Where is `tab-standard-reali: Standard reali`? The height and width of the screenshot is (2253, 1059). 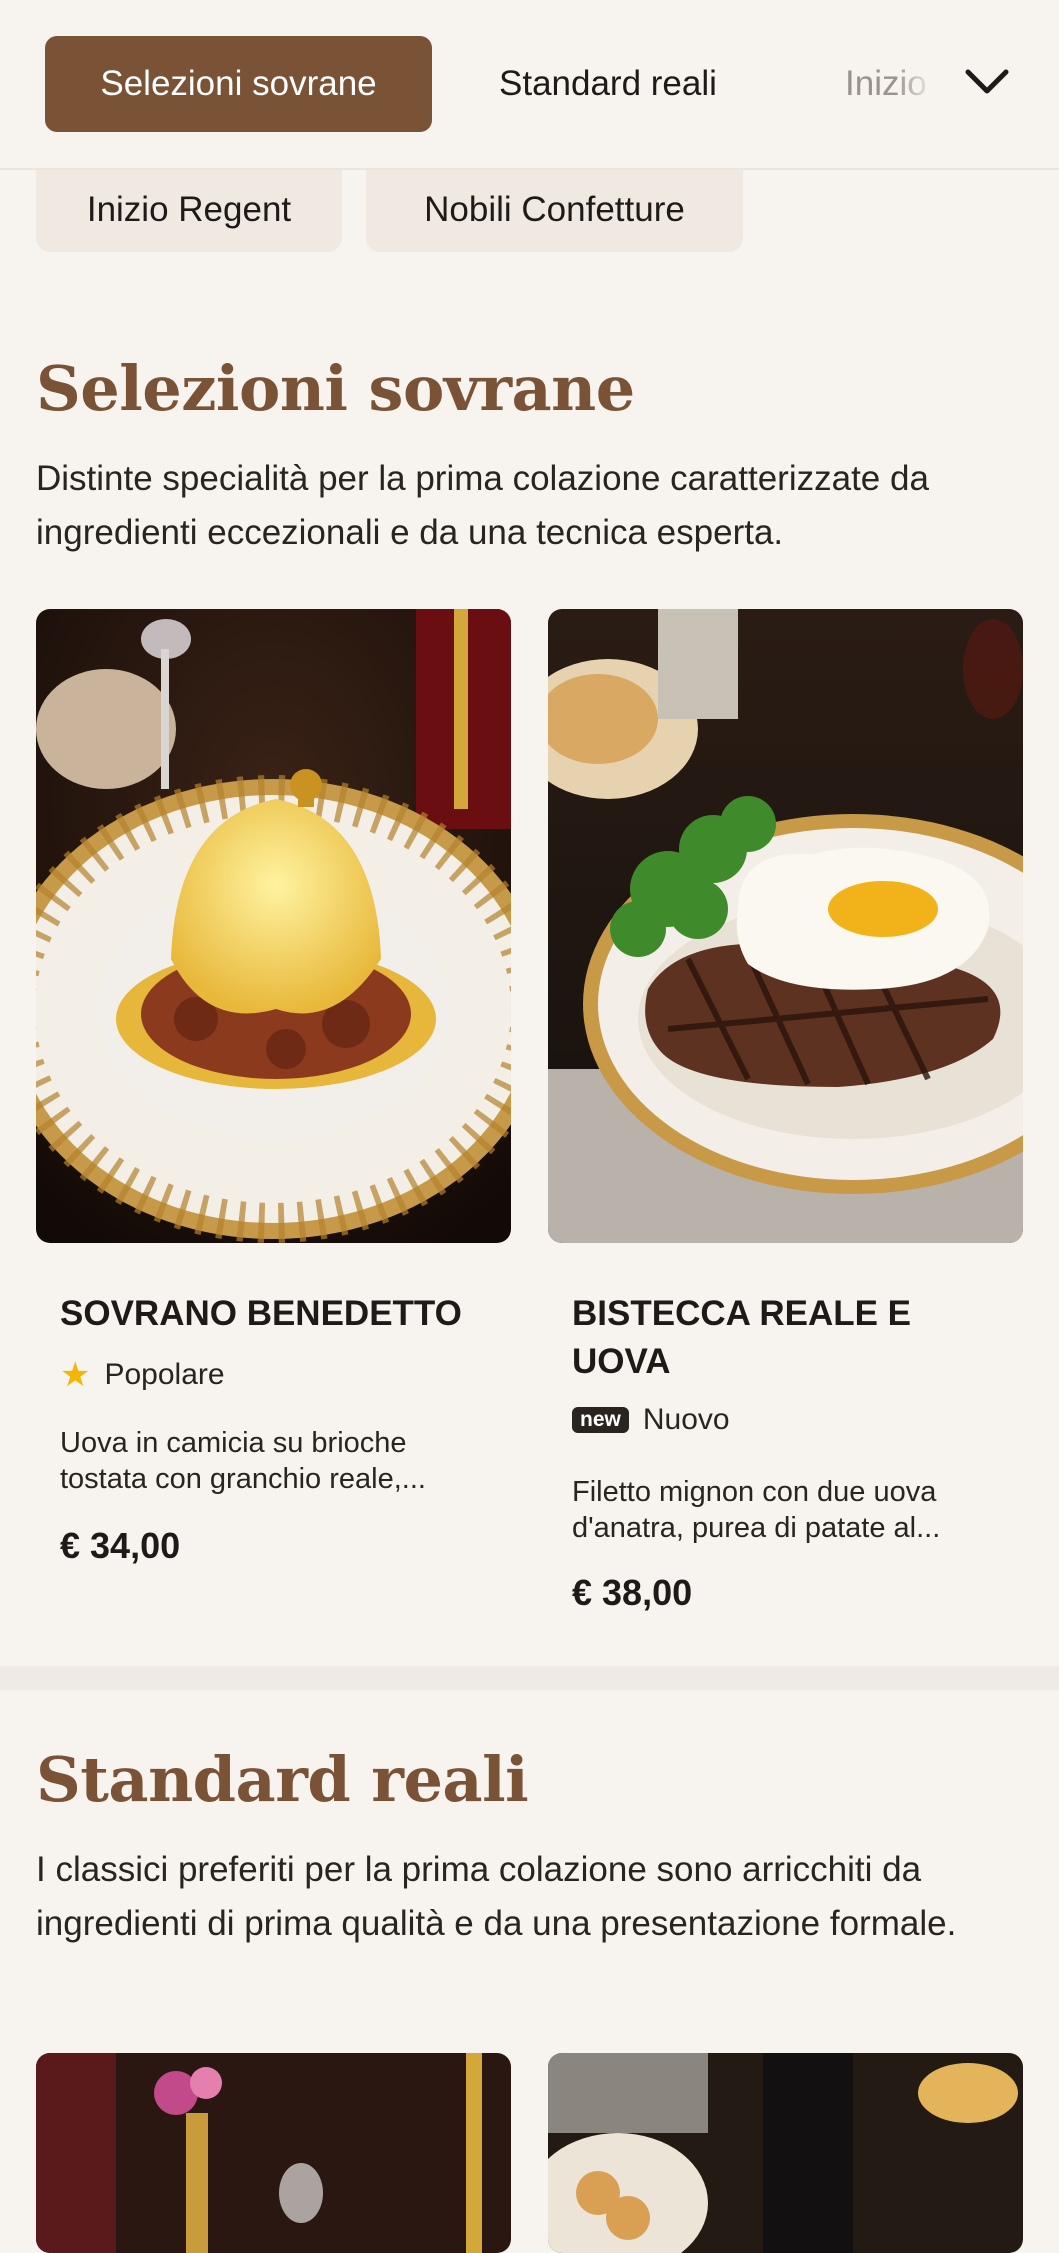 tab-standard-reali: Standard reali is located at coordinates (608, 84).